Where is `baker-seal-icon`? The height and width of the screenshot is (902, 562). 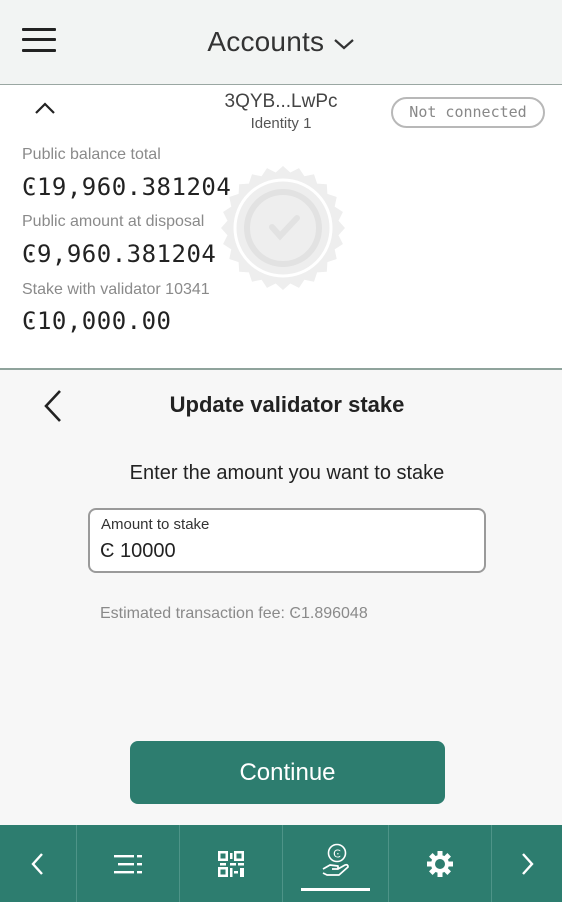 baker-seal-icon is located at coordinates (283, 228).